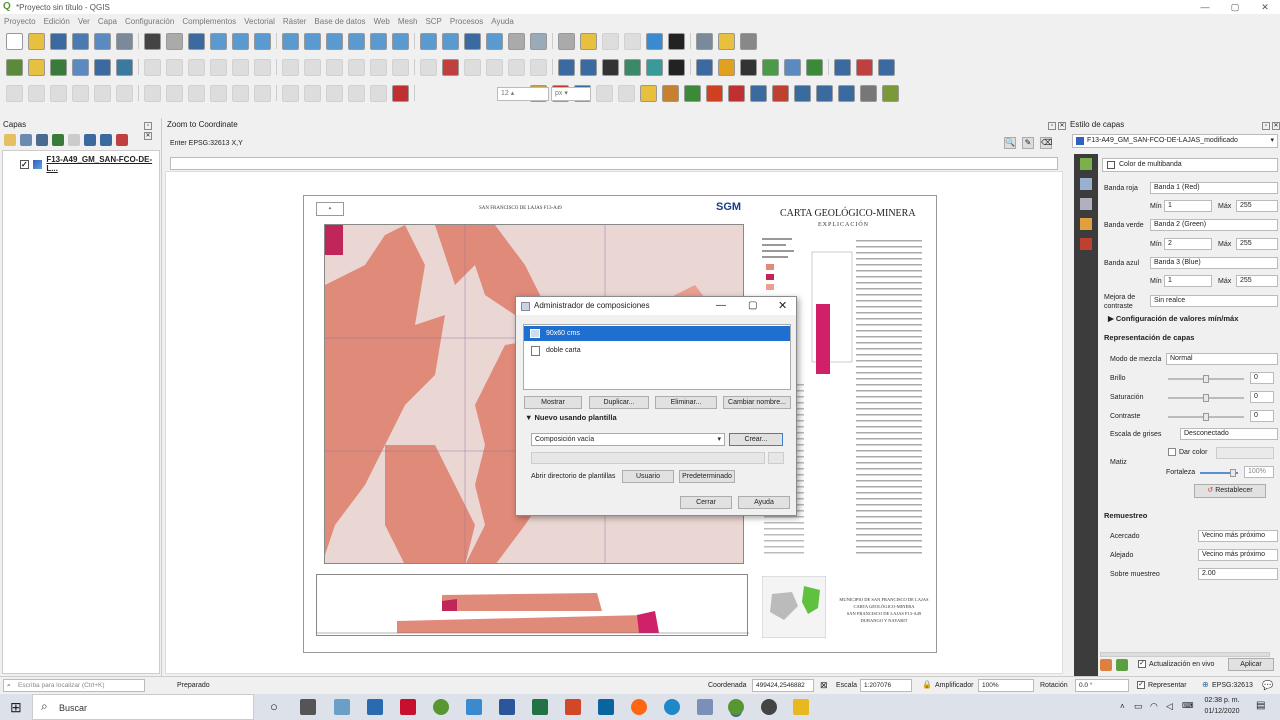 The height and width of the screenshot is (720, 1280). I want to click on new-from-template-section: ▼ Nuevo usando plantilla, so click(571, 417).